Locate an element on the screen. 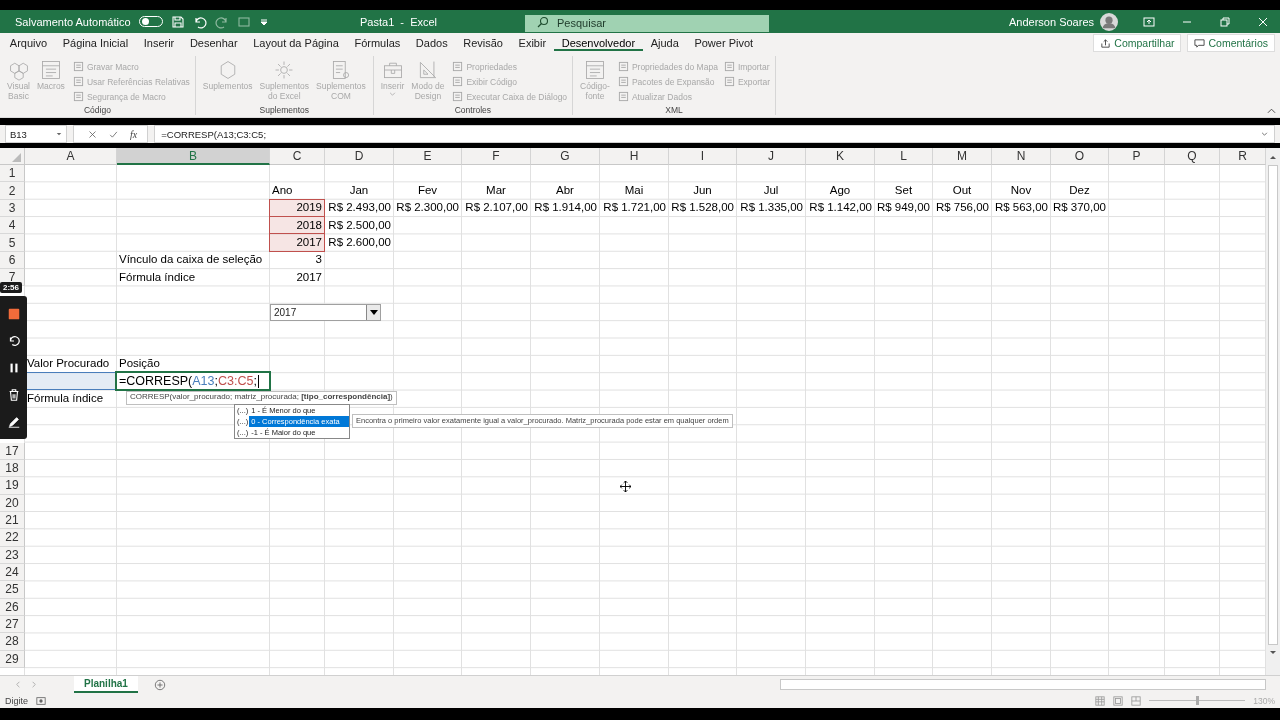 Image resolution: width=1280 pixels, height=720 pixels. scrollbar-thumb is located at coordinates (1273, 405).